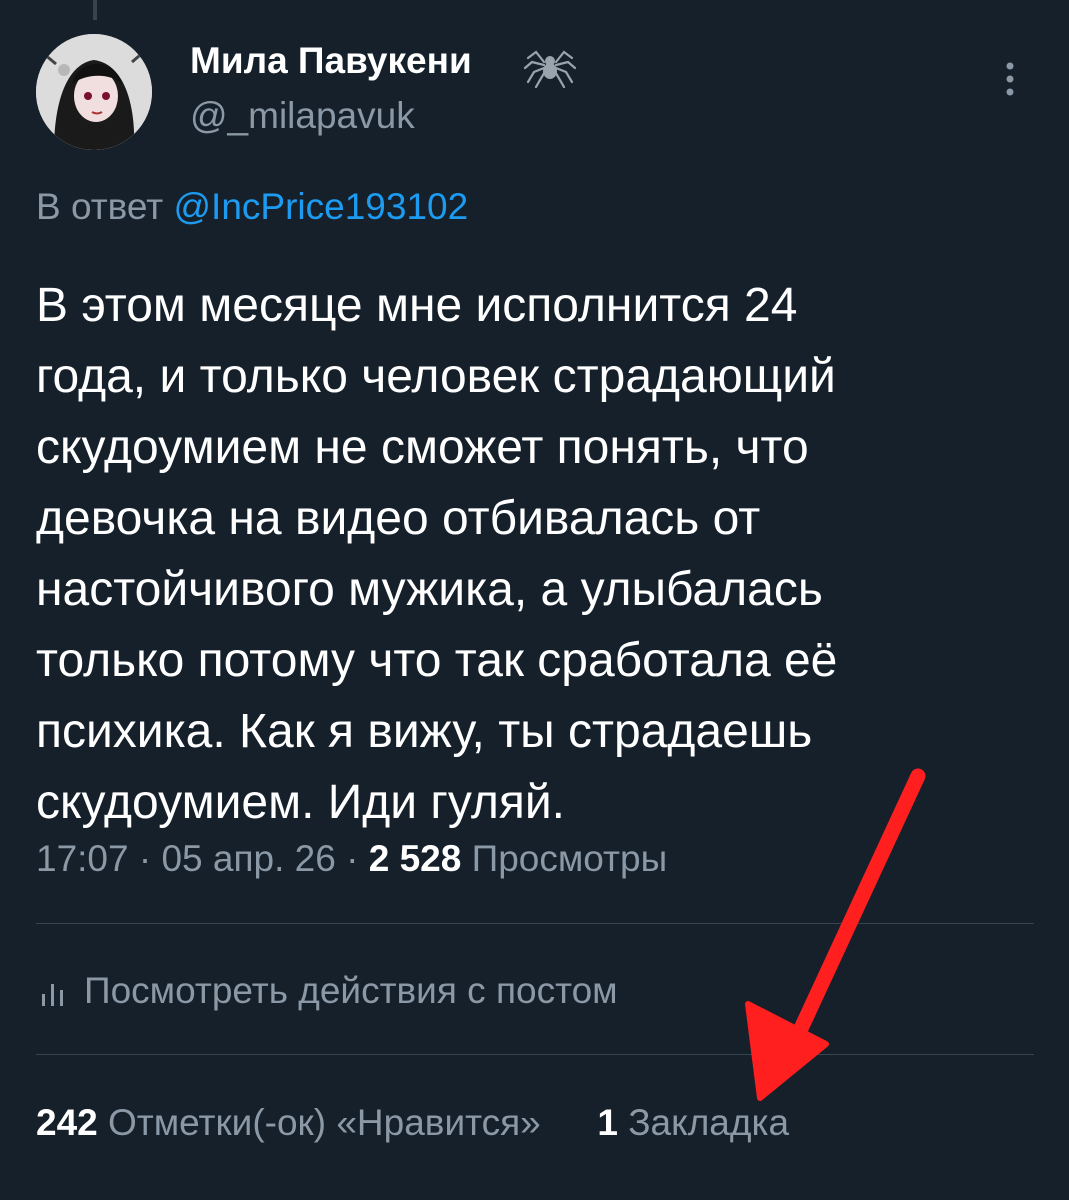 The image size is (1069, 1200). What do you see at coordinates (331, 61) in the screenshot?
I see `author-display-name: Мила Павукени` at bounding box center [331, 61].